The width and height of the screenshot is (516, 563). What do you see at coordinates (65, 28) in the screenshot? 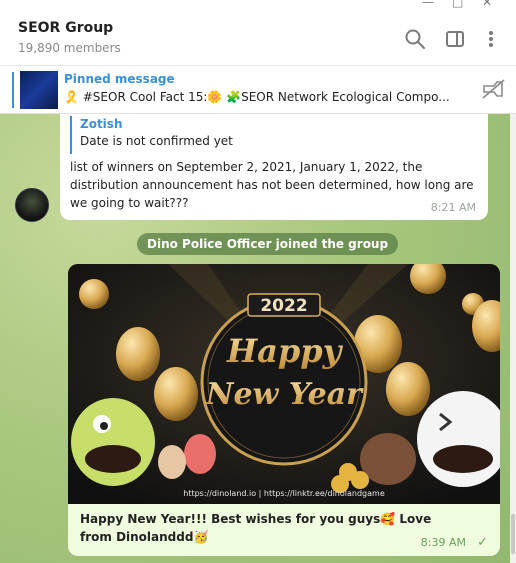
I see `chat-title: SEOR Group` at bounding box center [65, 28].